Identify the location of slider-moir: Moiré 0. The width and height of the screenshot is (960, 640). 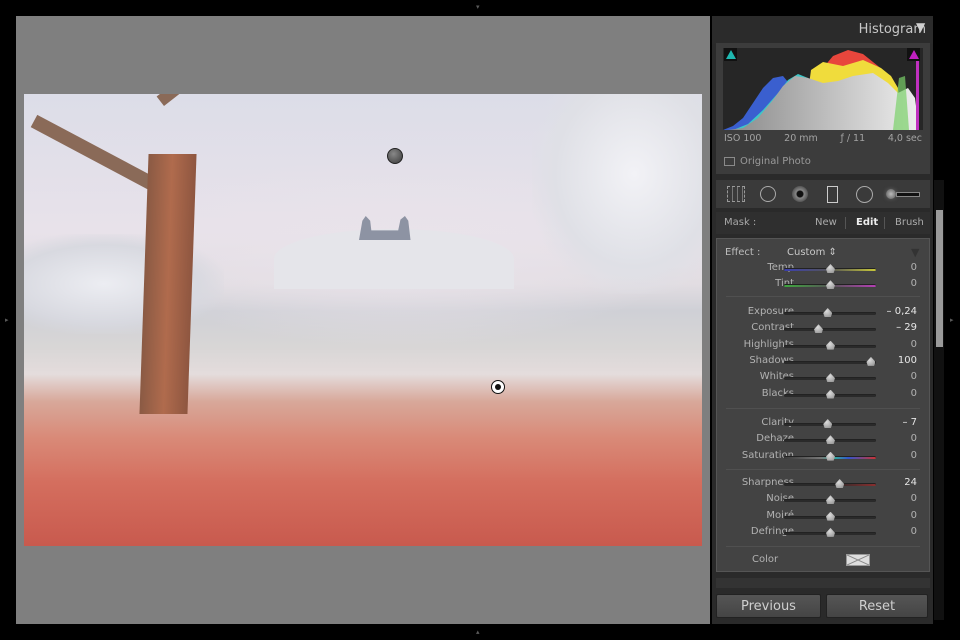
(823, 517).